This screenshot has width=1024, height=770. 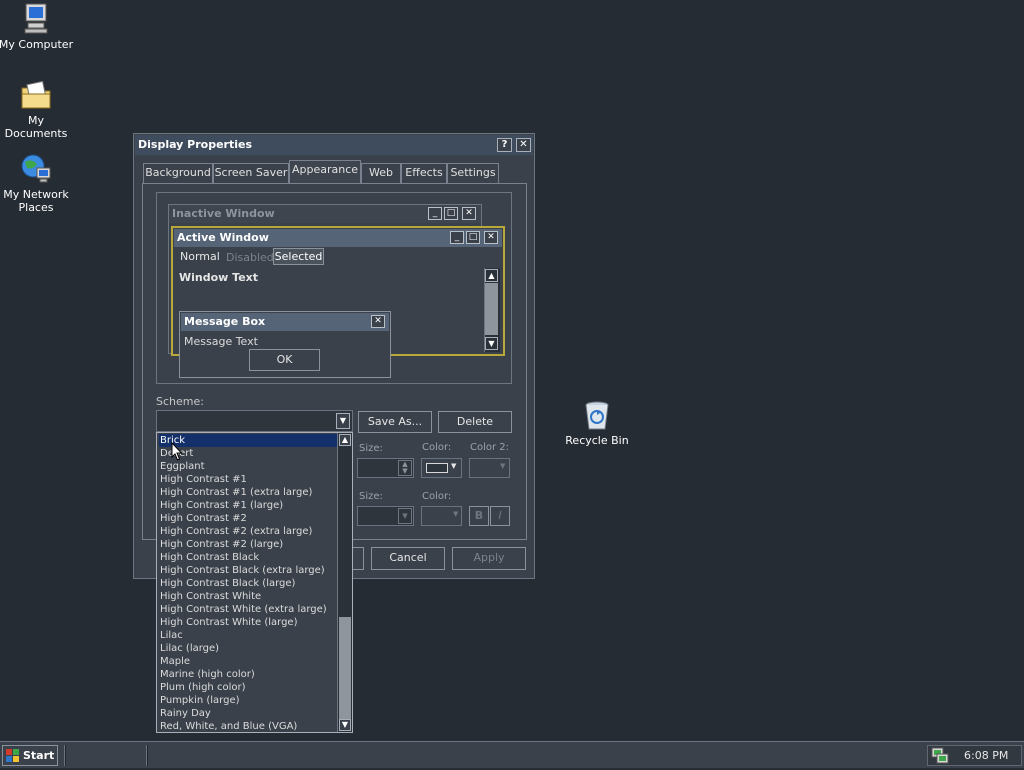 I want to click on tab-appearance: Appearance, so click(x=325, y=172).